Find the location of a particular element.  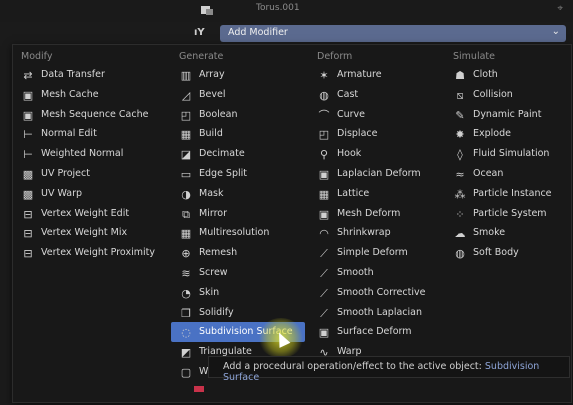

menu-item-label: Curve is located at coordinates (351, 114).